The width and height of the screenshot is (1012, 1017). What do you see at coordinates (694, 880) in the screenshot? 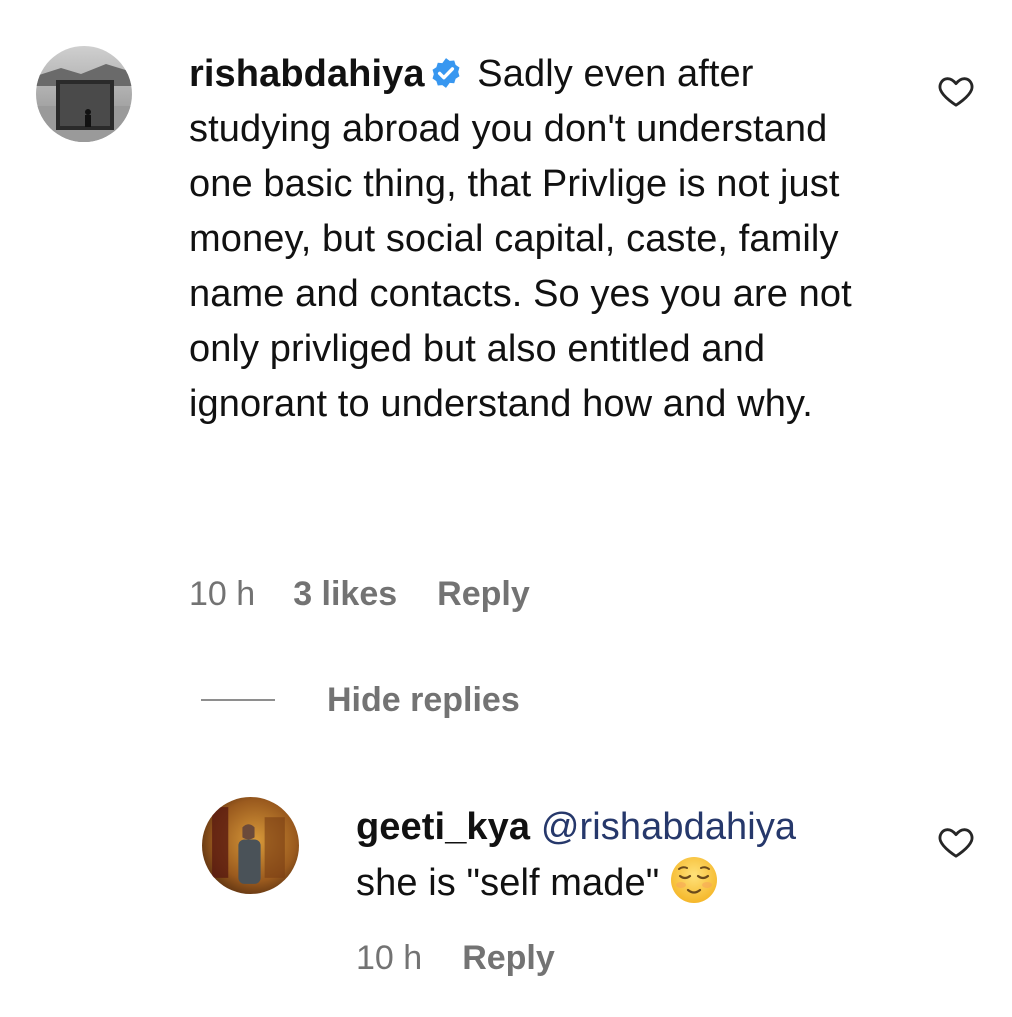
I see `relieved-face-emoji` at bounding box center [694, 880].